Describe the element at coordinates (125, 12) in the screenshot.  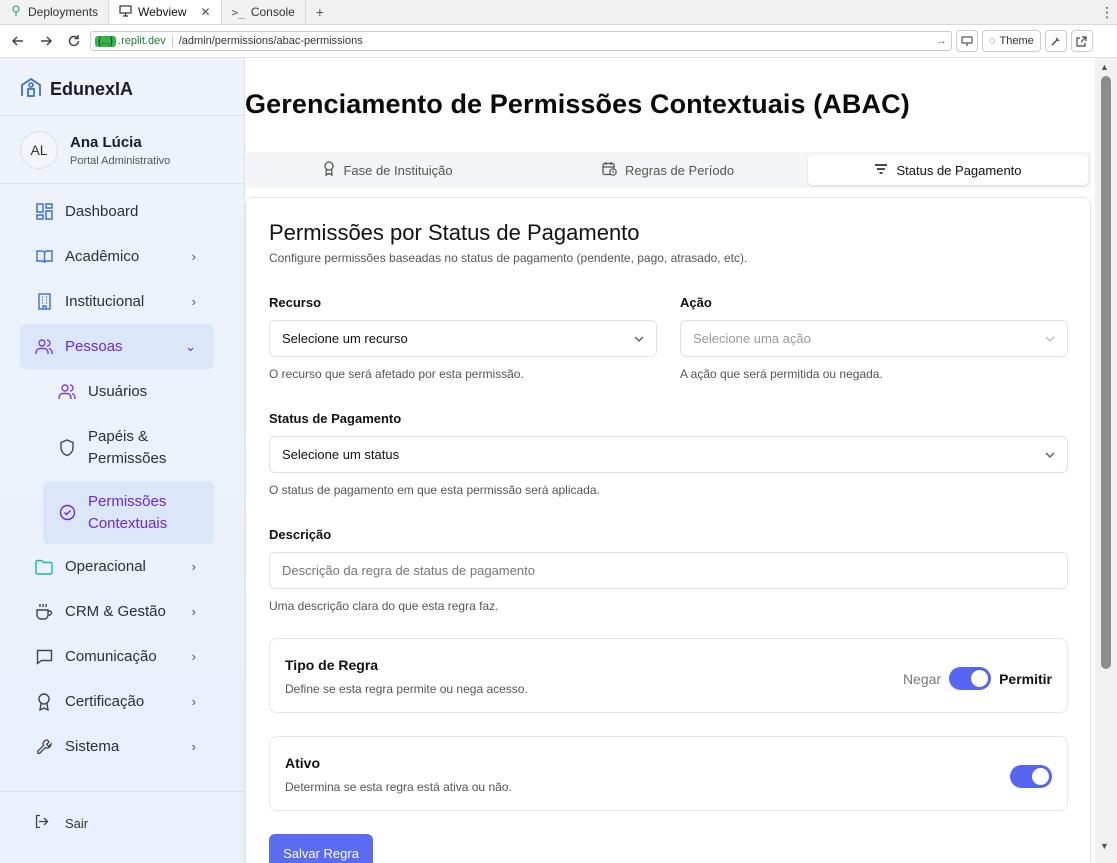
I see `monitor-icon` at that location.